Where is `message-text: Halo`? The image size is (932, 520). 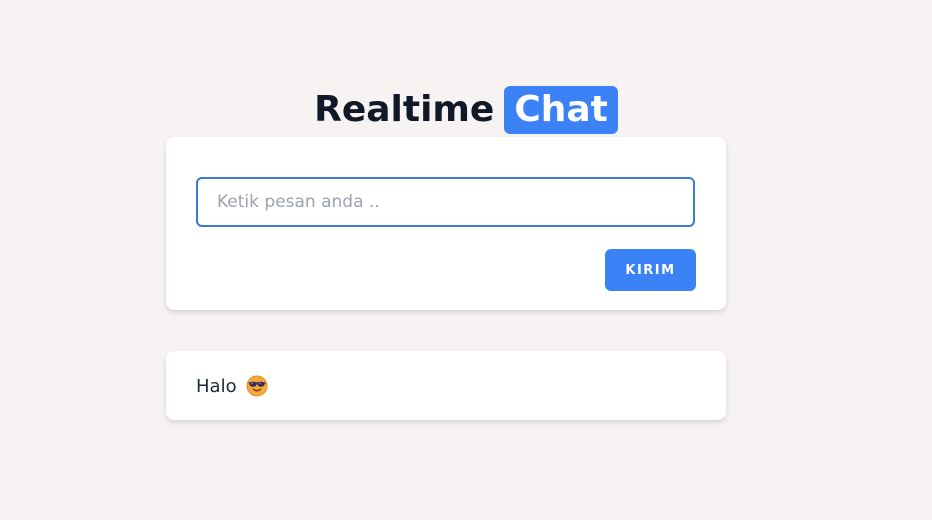
message-text: Halo is located at coordinates (216, 386).